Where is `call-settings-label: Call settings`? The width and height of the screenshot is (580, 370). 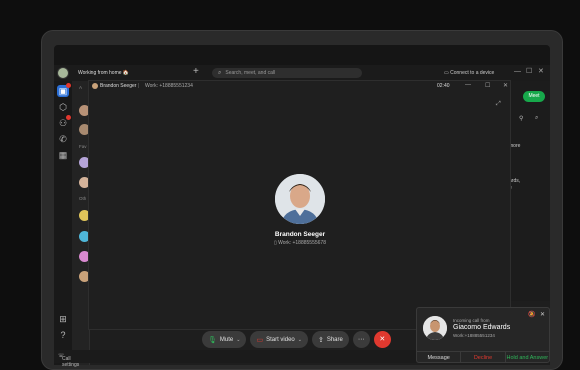 call-settings-label: Call settings is located at coordinates (71, 362).